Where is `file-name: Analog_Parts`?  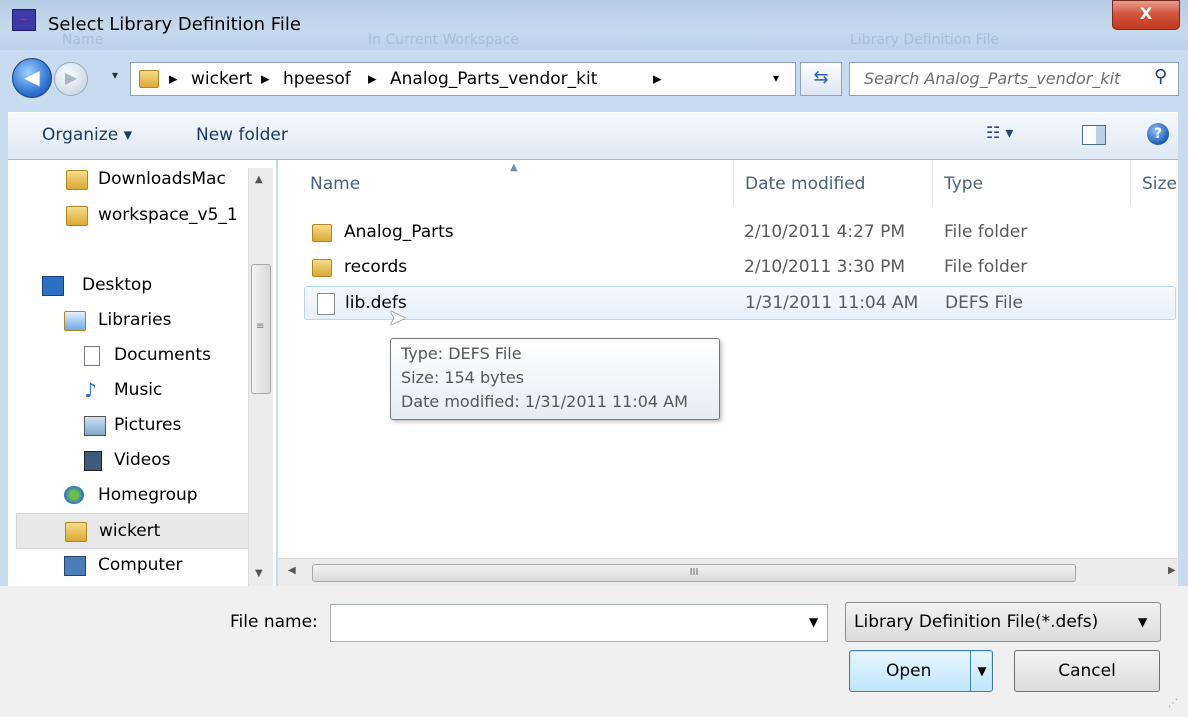 file-name: Analog_Parts is located at coordinates (399, 232).